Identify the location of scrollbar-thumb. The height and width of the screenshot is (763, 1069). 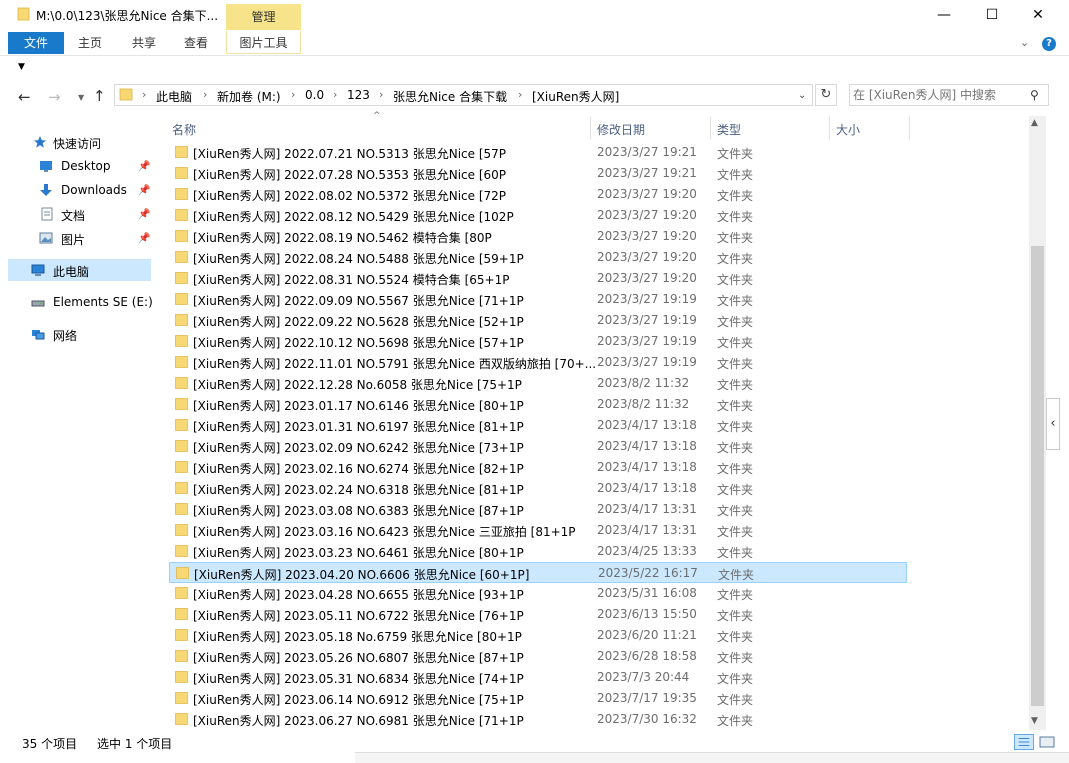
(1037, 476).